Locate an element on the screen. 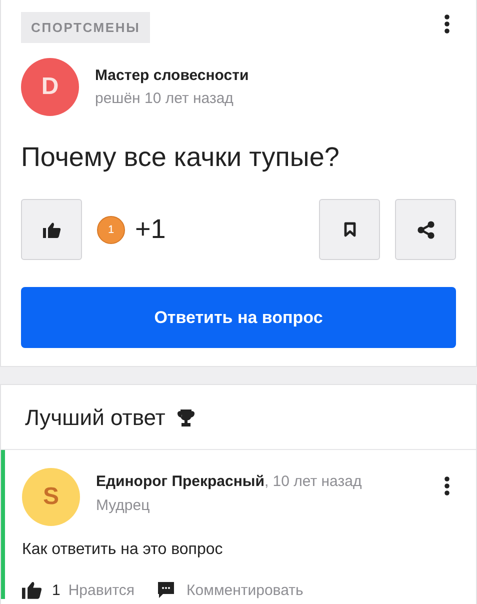 The height and width of the screenshot is (604, 477). bookmark-icon is located at coordinates (350, 229).